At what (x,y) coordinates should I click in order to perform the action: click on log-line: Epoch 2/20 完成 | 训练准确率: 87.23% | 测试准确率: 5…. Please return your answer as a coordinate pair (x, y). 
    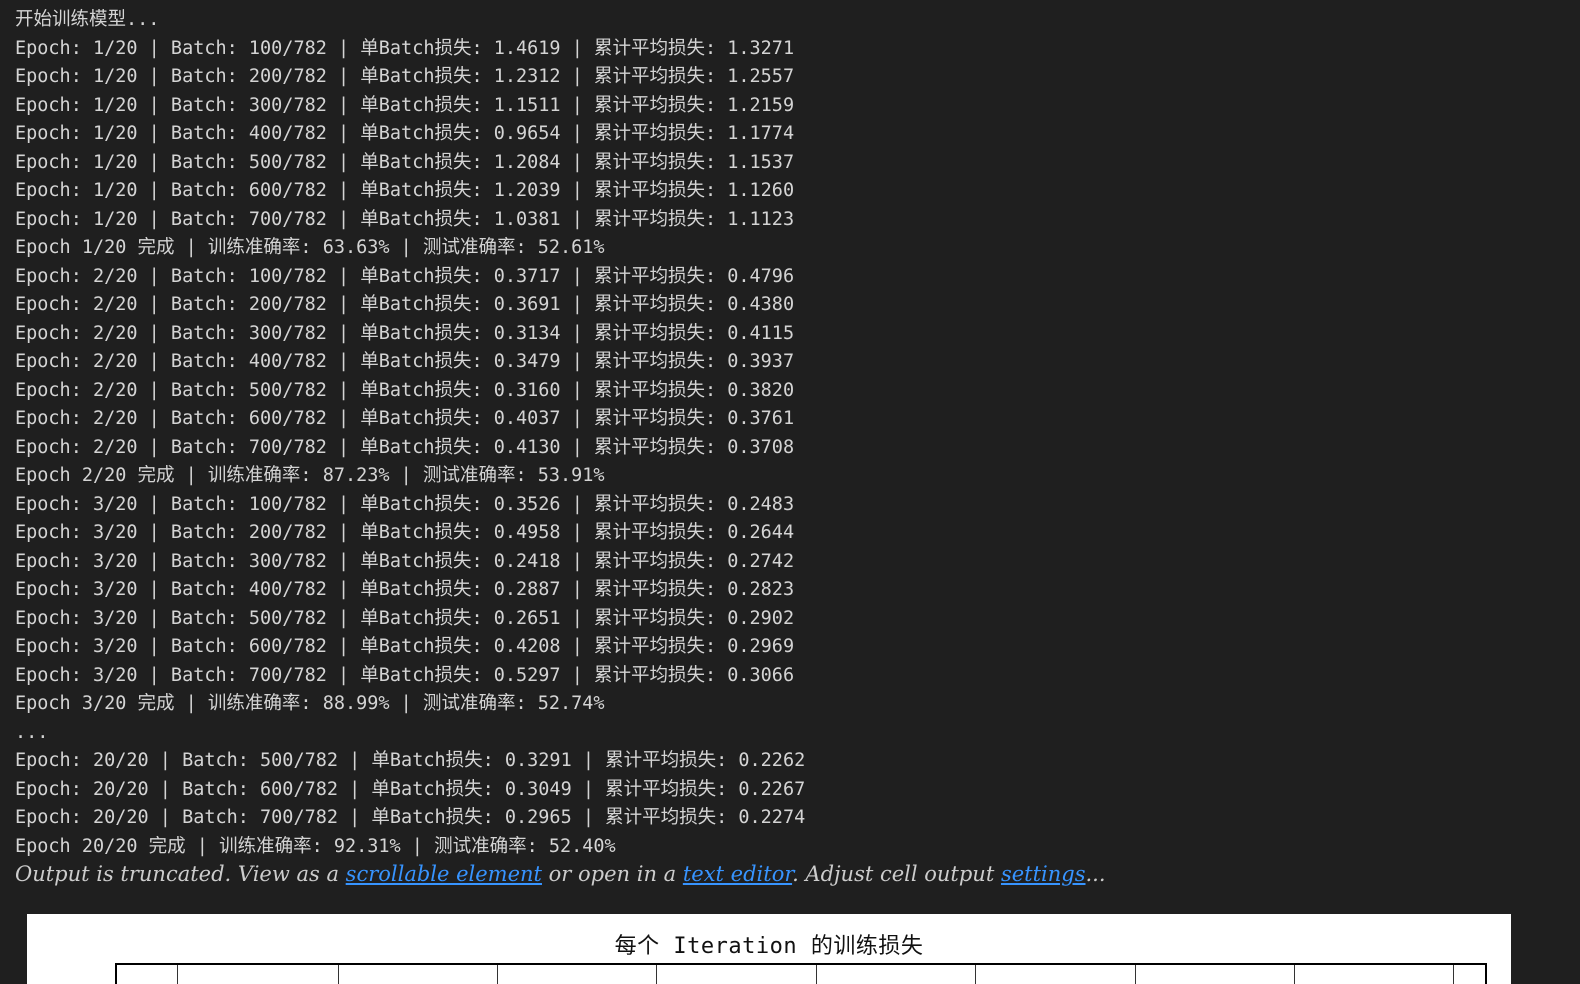
    Looking at the image, I should click on (310, 475).